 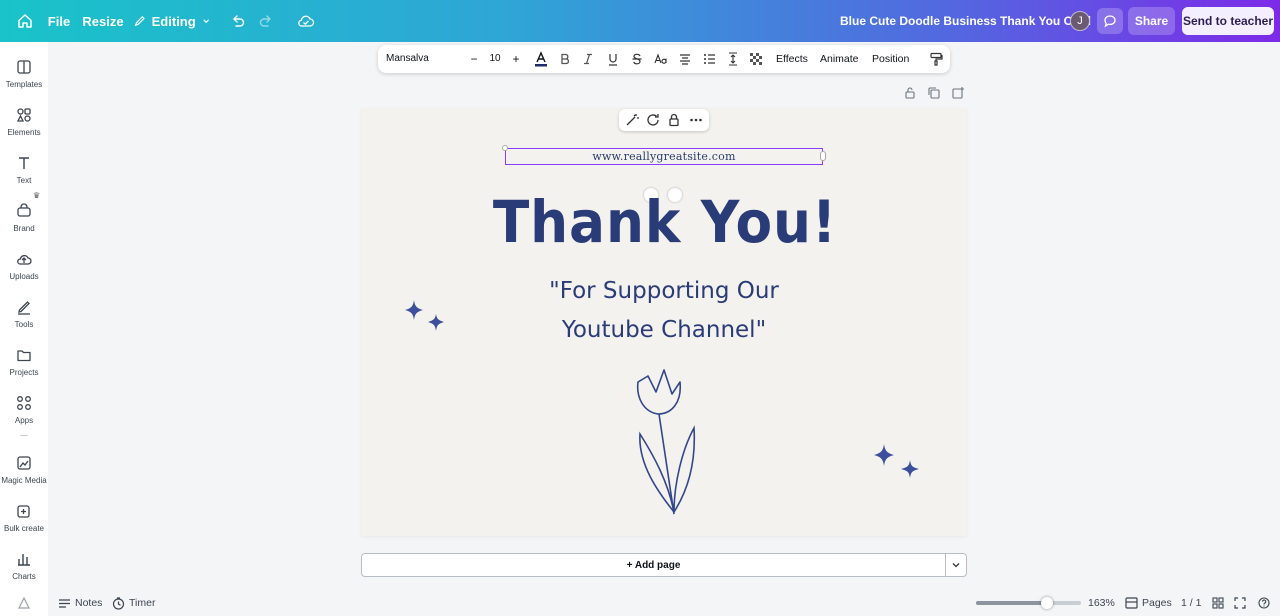 What do you see at coordinates (696, 120) in the screenshot?
I see `more-options-icon` at bounding box center [696, 120].